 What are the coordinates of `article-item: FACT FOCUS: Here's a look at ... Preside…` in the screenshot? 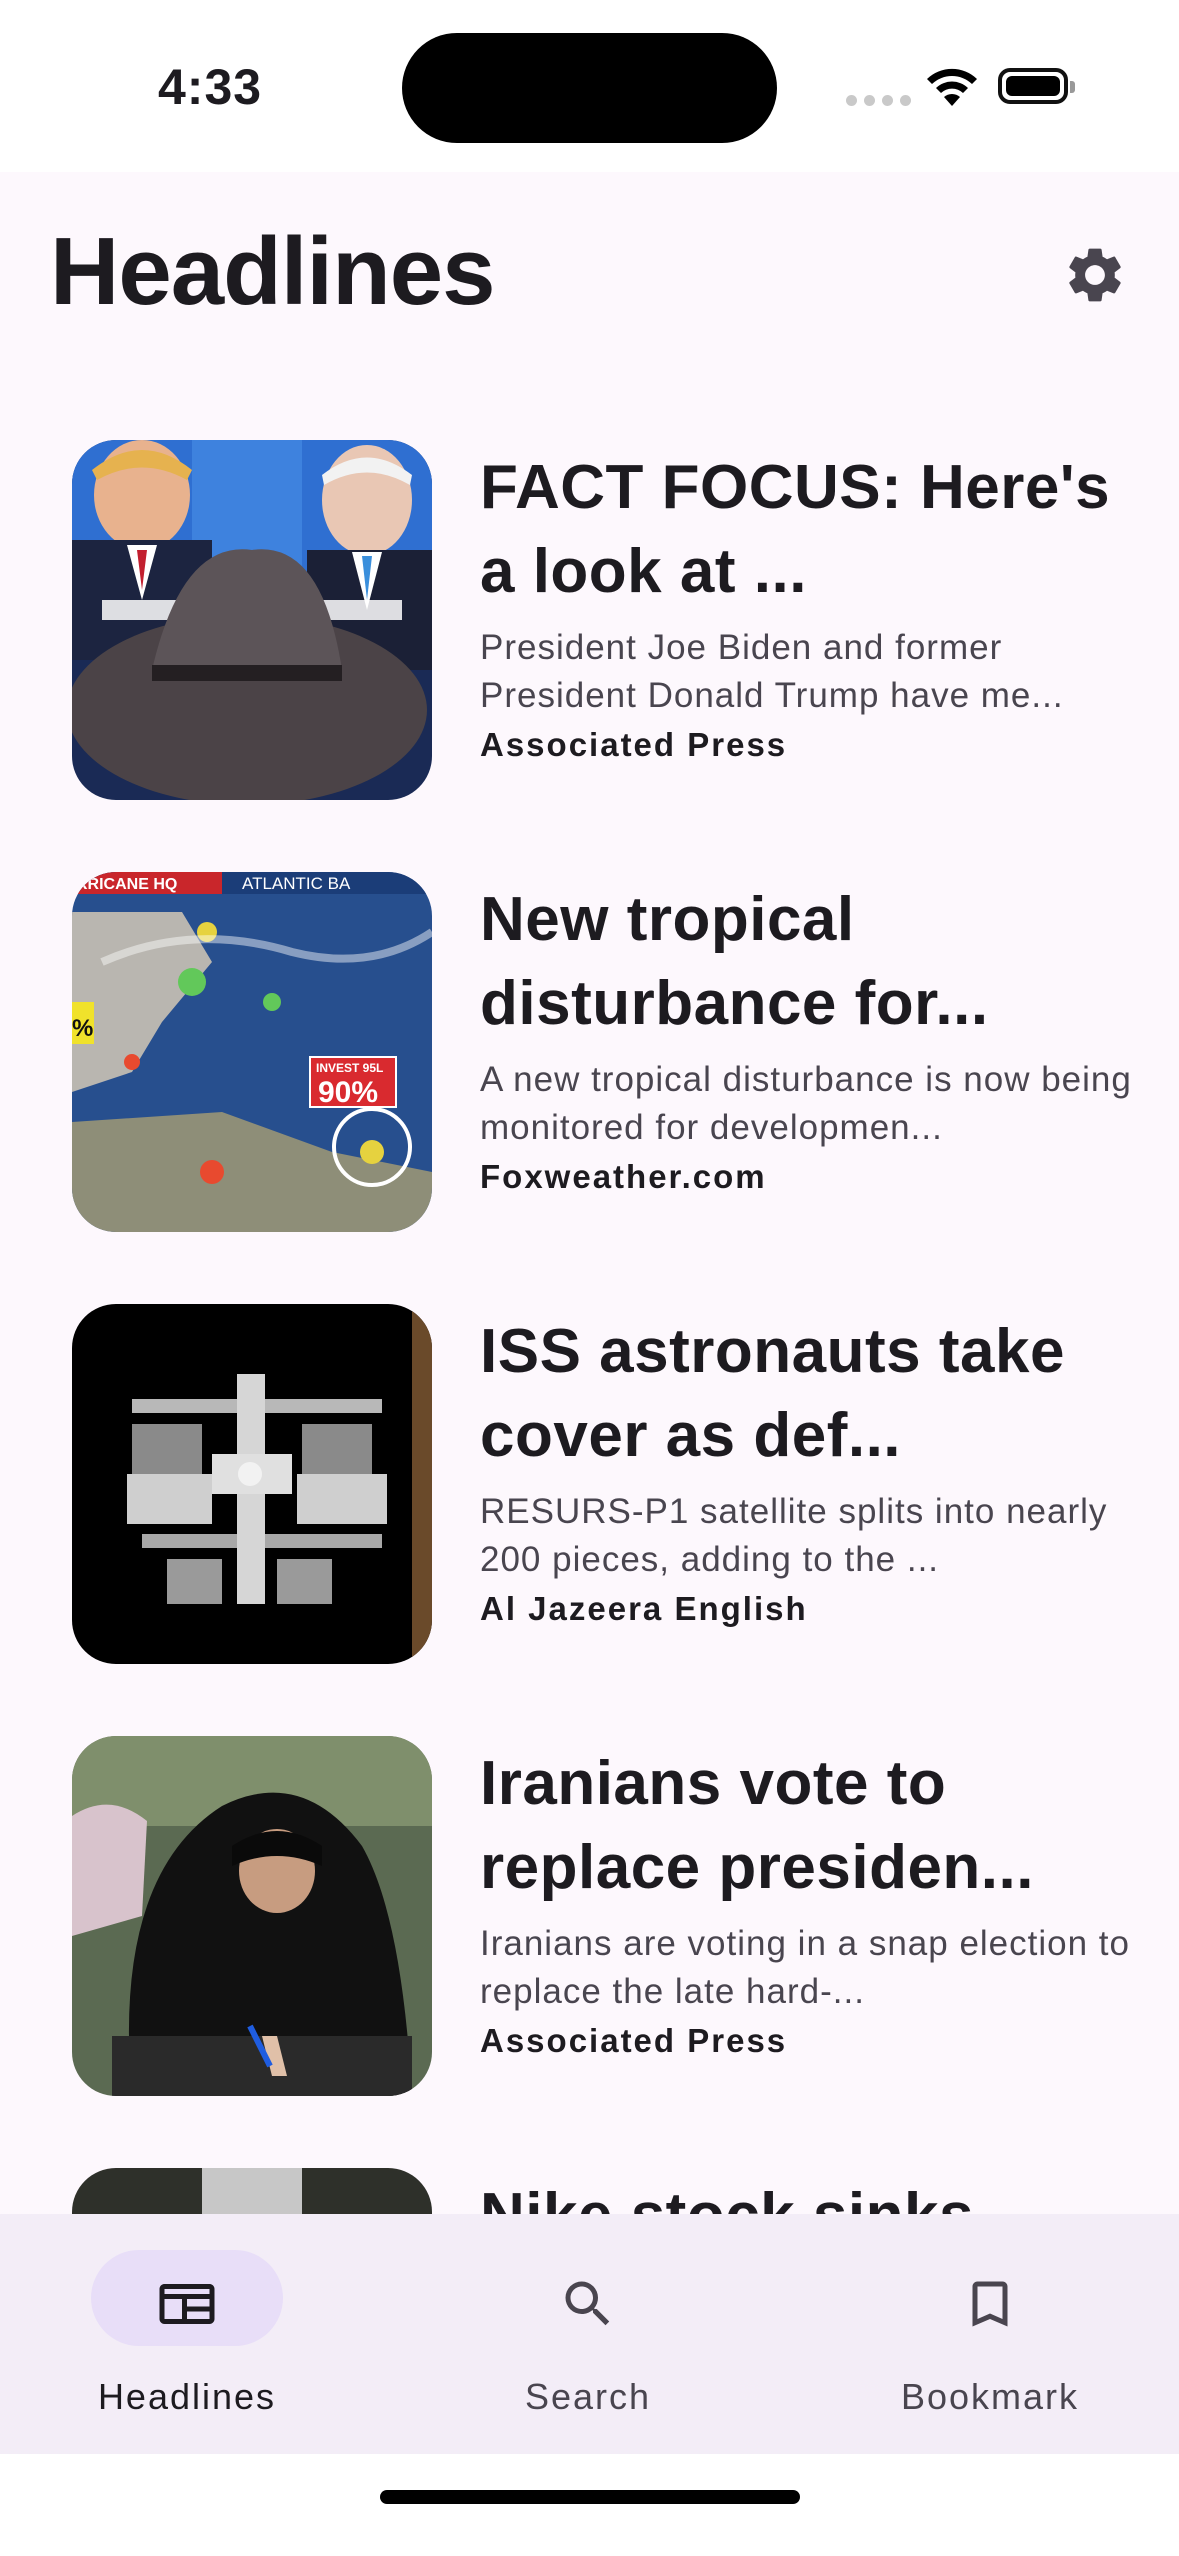 It's located at (602, 620).